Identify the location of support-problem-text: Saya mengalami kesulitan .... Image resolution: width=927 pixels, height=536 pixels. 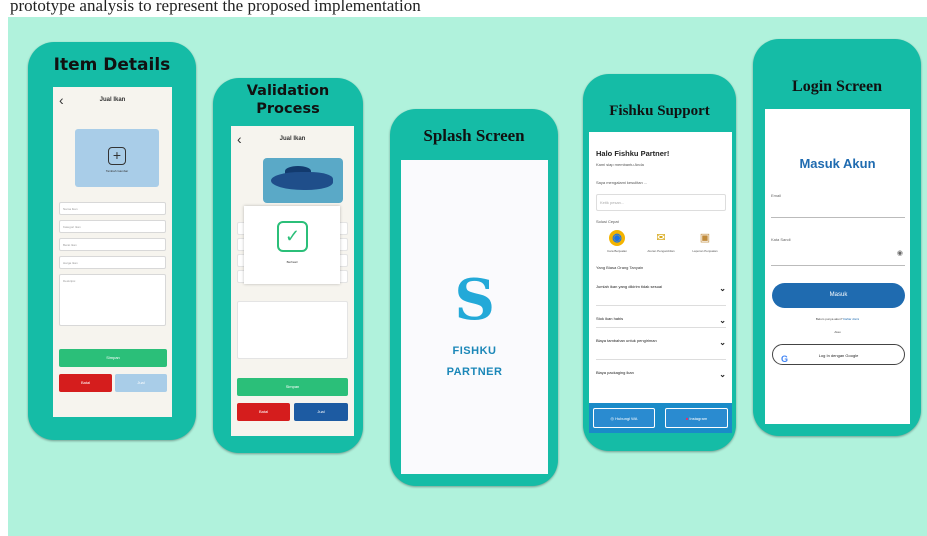
(622, 182).